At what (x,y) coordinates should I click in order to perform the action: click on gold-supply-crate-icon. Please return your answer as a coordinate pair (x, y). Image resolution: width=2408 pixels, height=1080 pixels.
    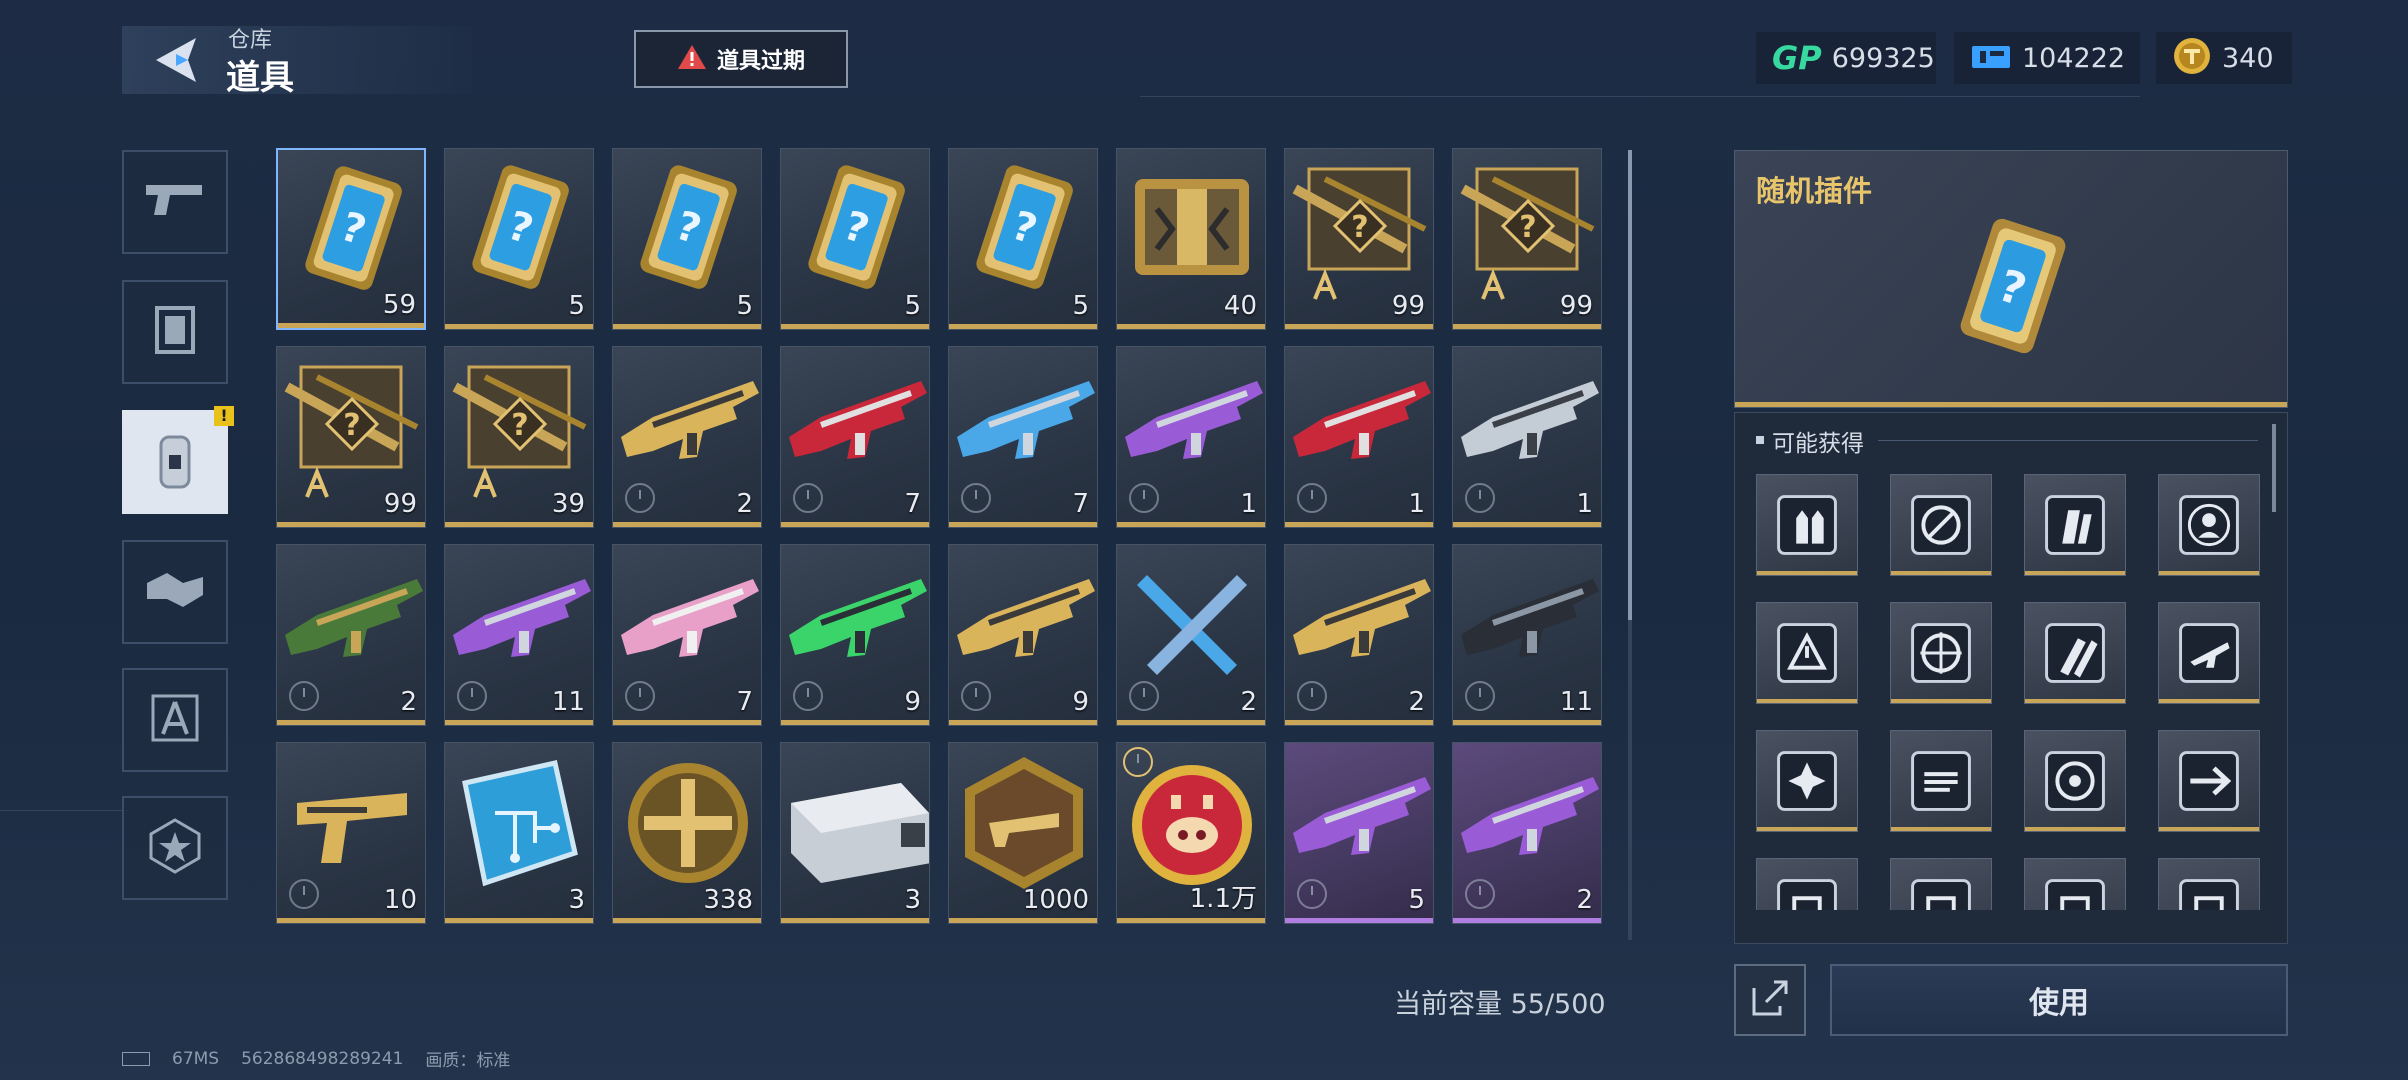
    Looking at the image, I should click on (1192, 227).